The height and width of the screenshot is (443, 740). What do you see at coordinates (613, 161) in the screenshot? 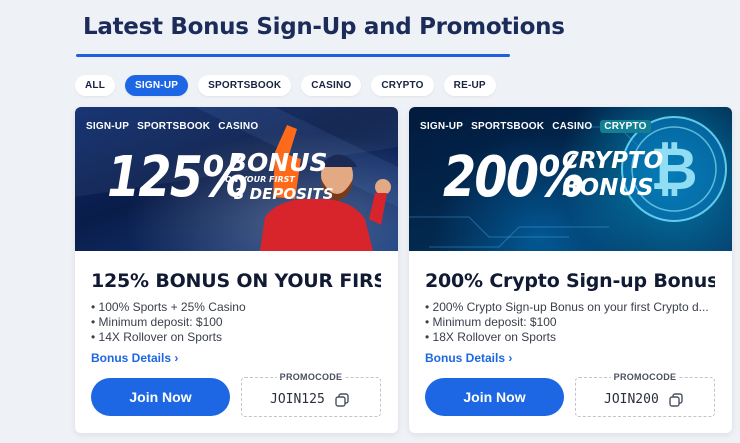
I see `banner-word: CRYPTO` at bounding box center [613, 161].